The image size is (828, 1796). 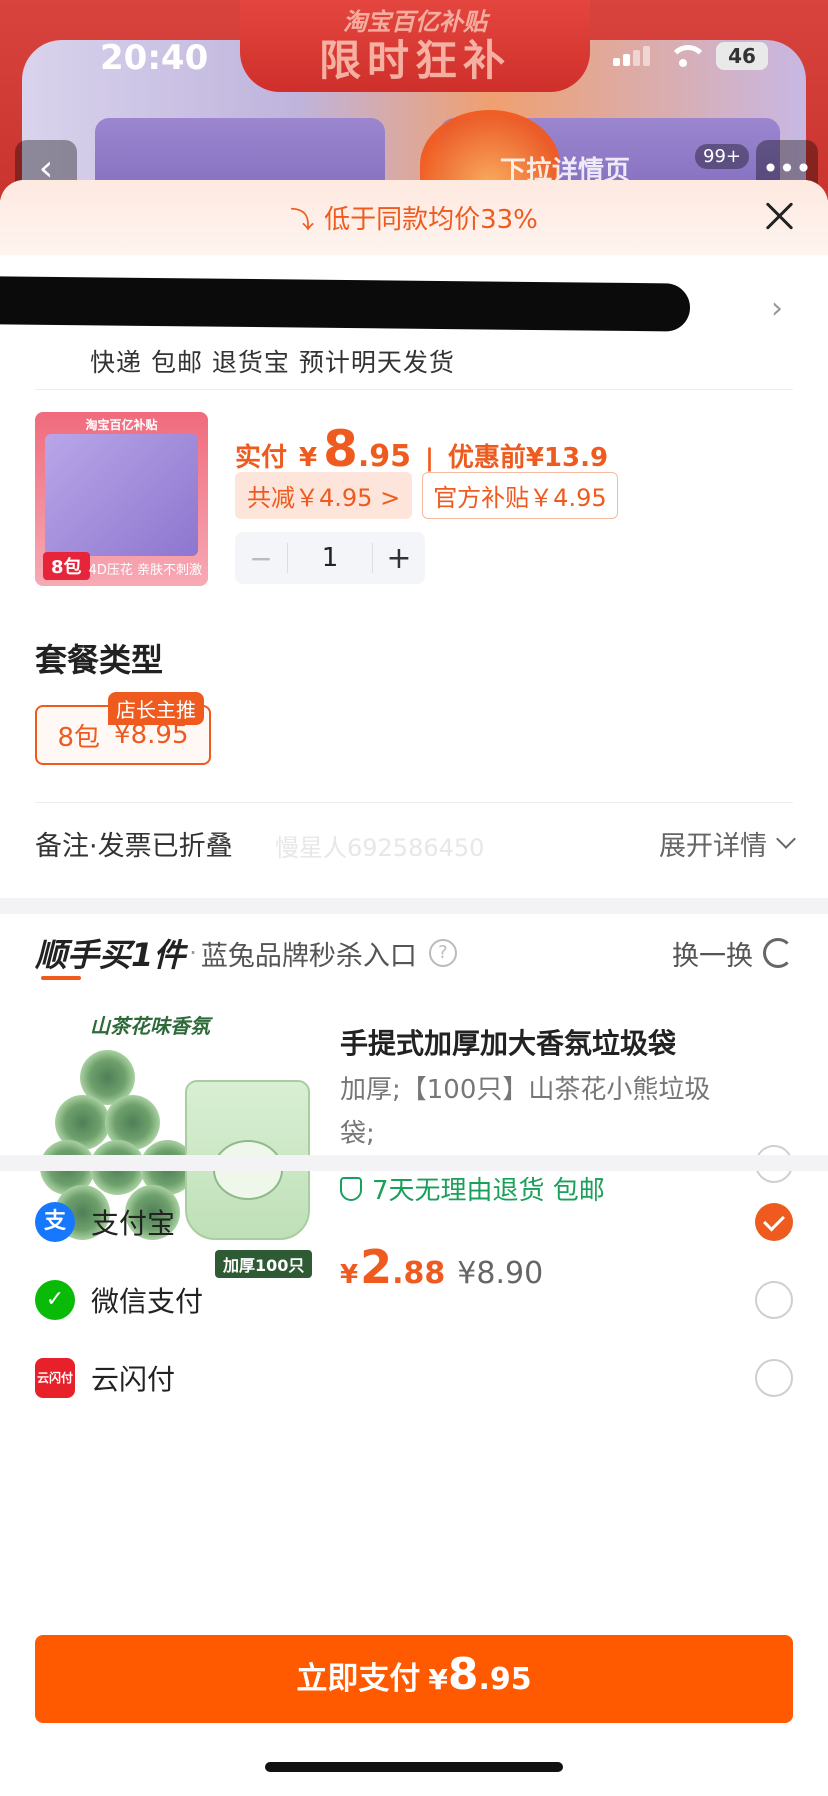 What do you see at coordinates (414, 1378) in the screenshot?
I see `payment-unionpay: 云闪付 云闪付` at bounding box center [414, 1378].